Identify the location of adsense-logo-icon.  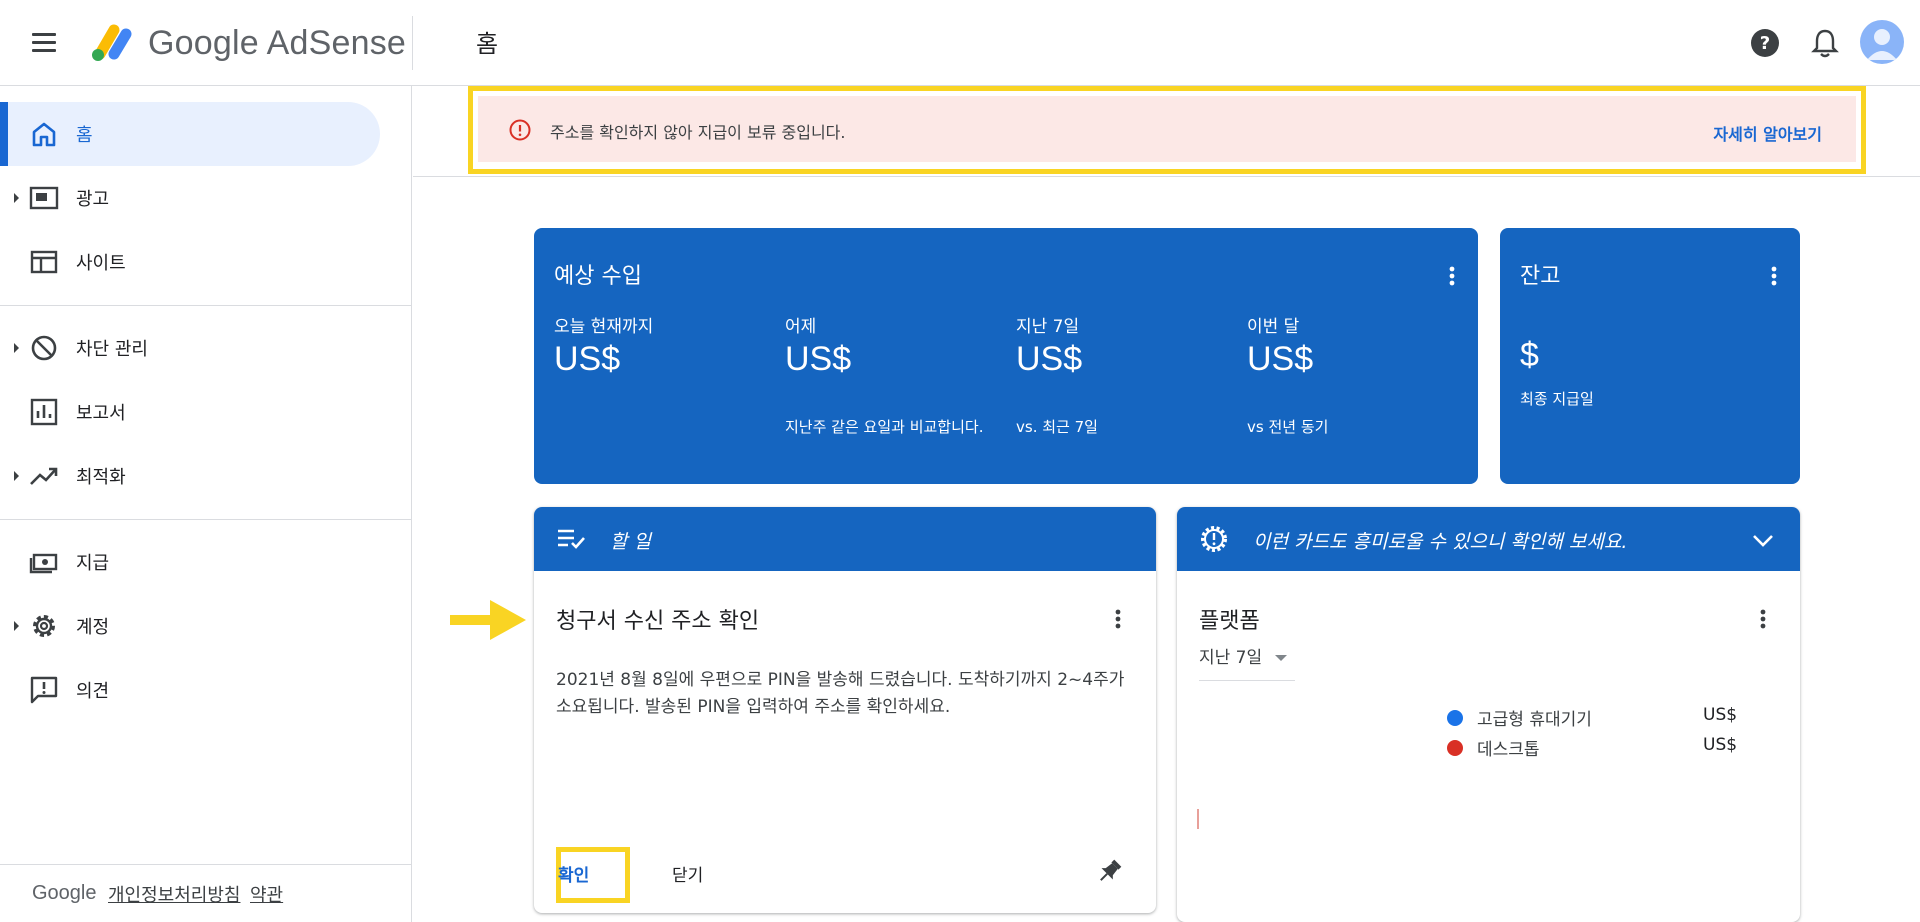
(112, 42).